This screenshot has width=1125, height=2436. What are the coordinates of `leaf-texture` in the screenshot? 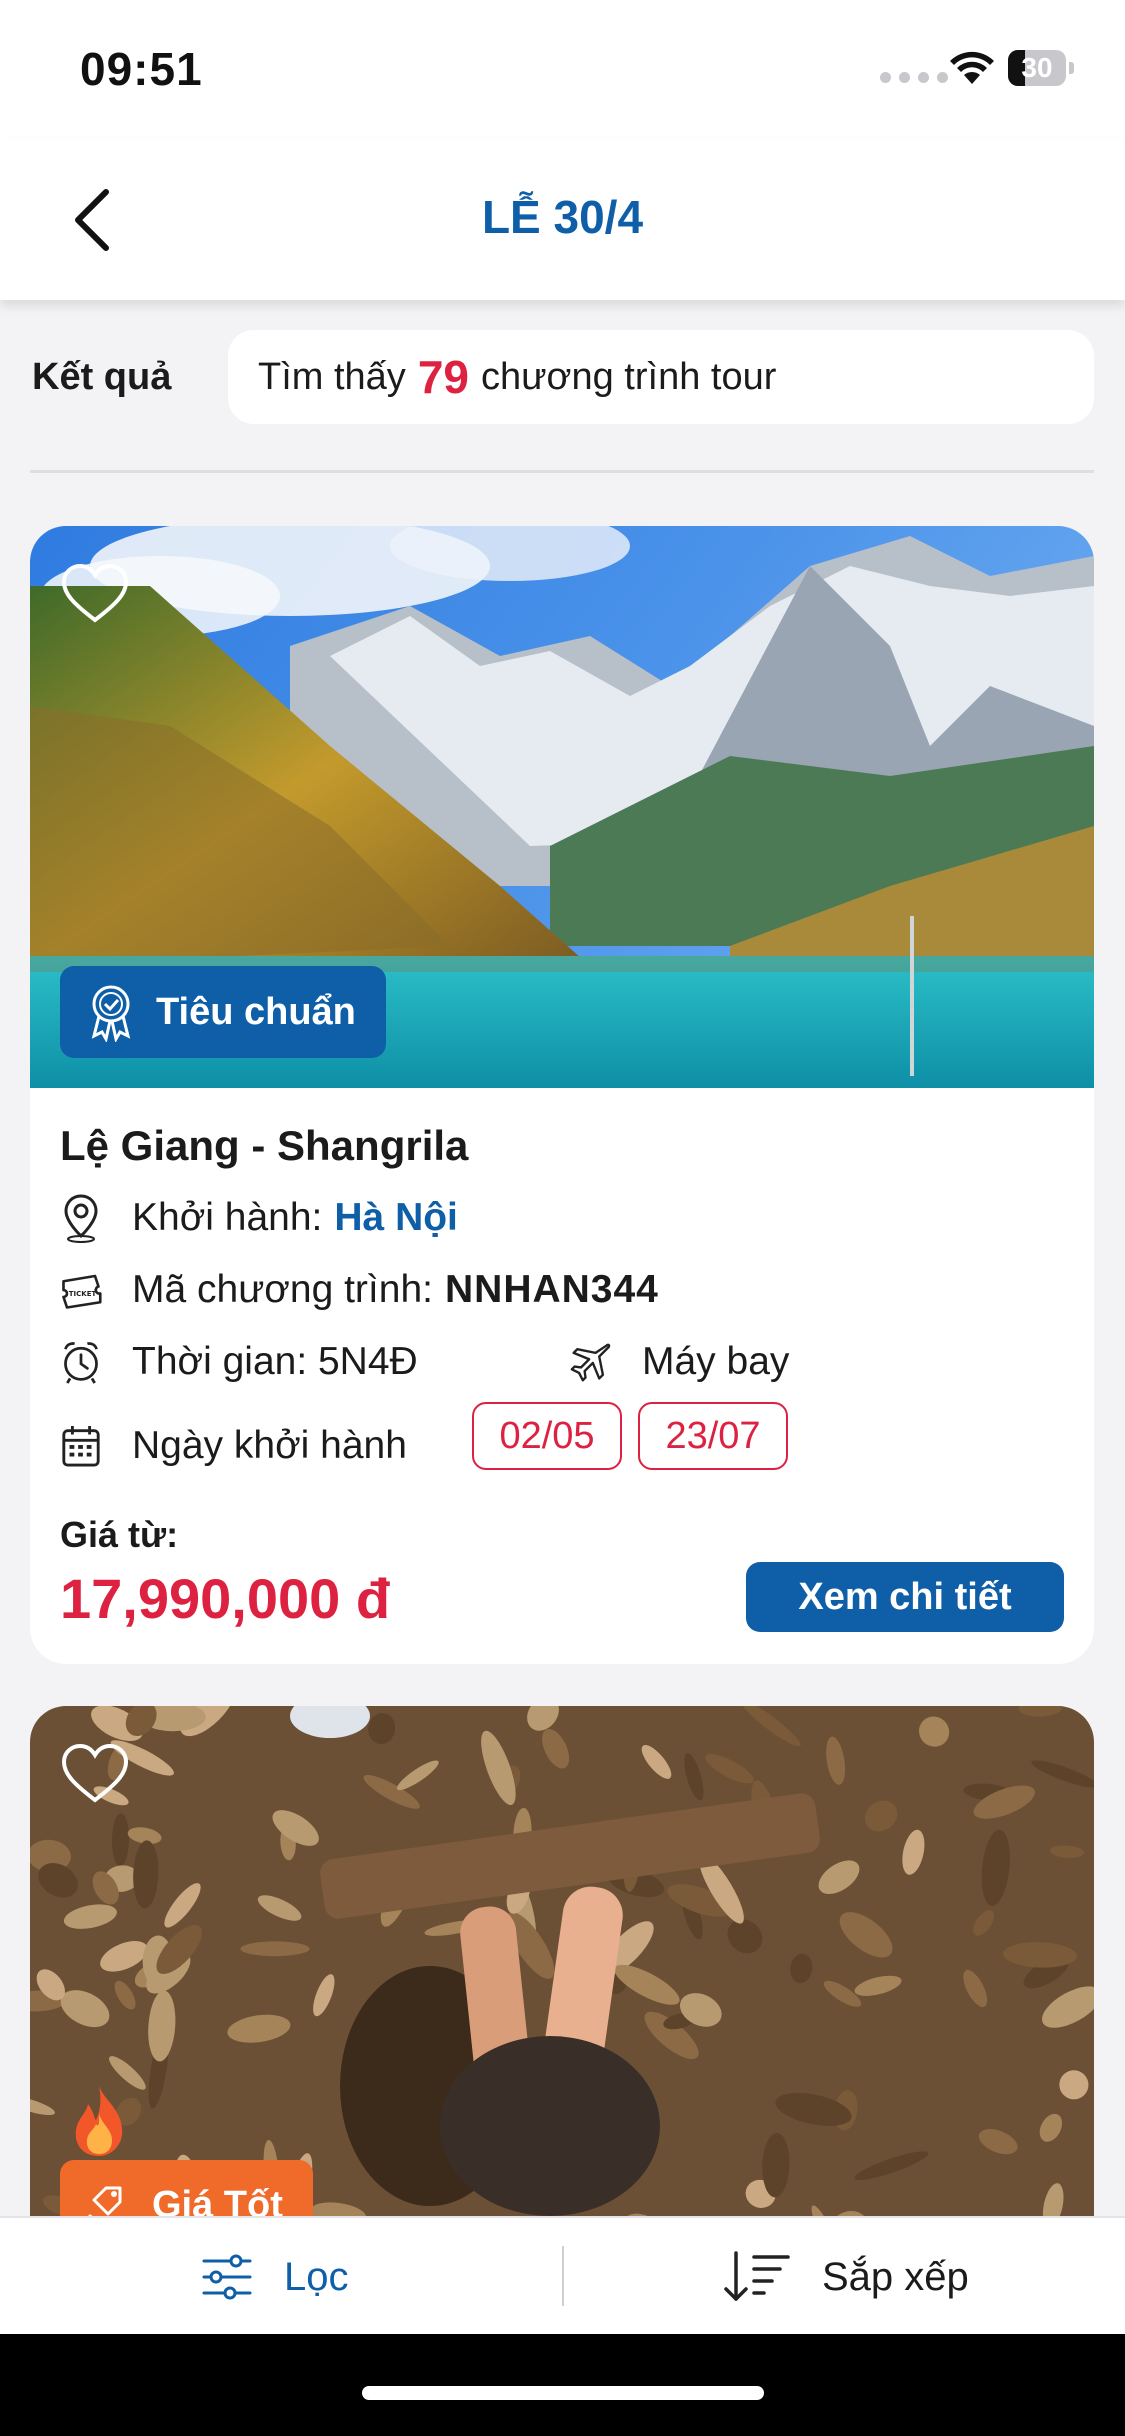 It's located at (275, 1949).